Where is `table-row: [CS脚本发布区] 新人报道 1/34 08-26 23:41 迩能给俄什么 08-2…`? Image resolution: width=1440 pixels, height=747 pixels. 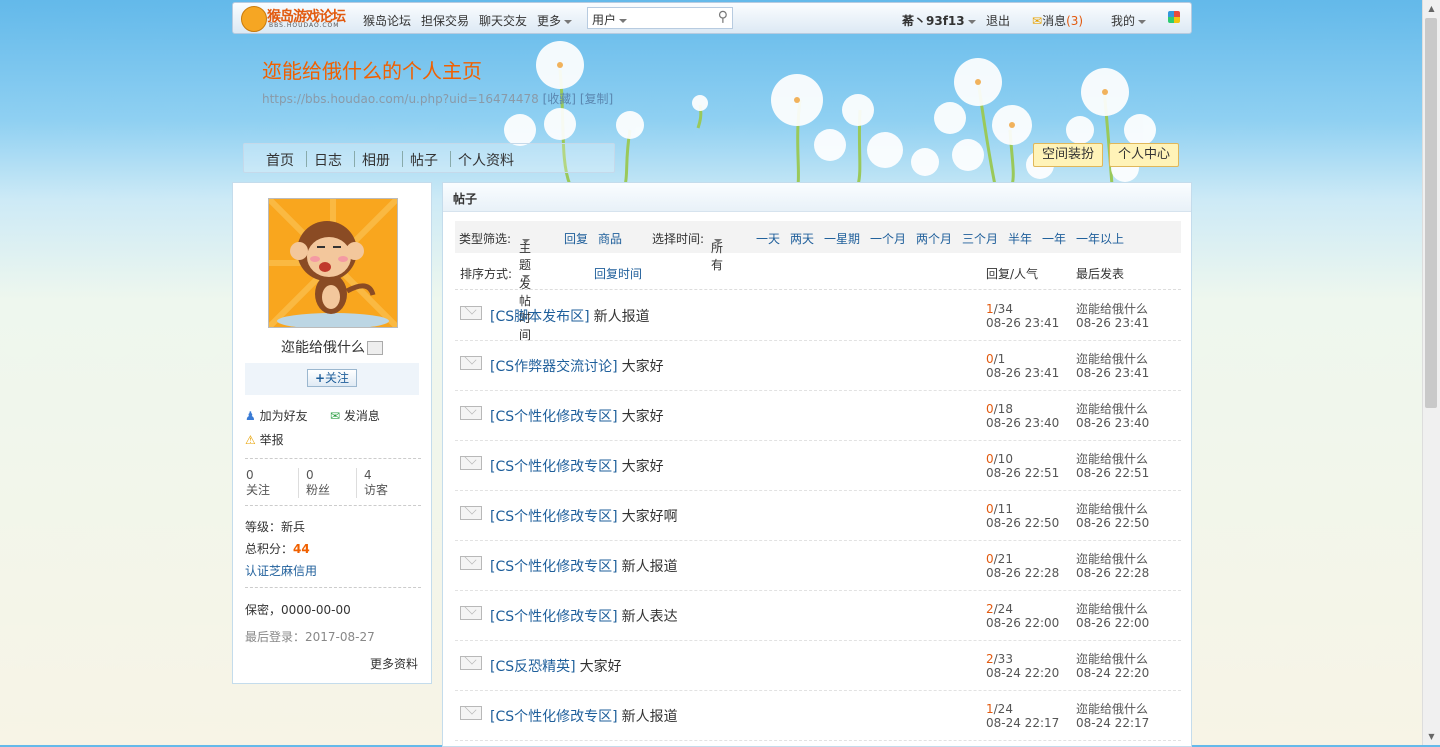
table-row: [CS脚本发布区] 新人报道 1/34 08-26 23:41 迩能给俄什么 08-2… is located at coordinates (818, 315).